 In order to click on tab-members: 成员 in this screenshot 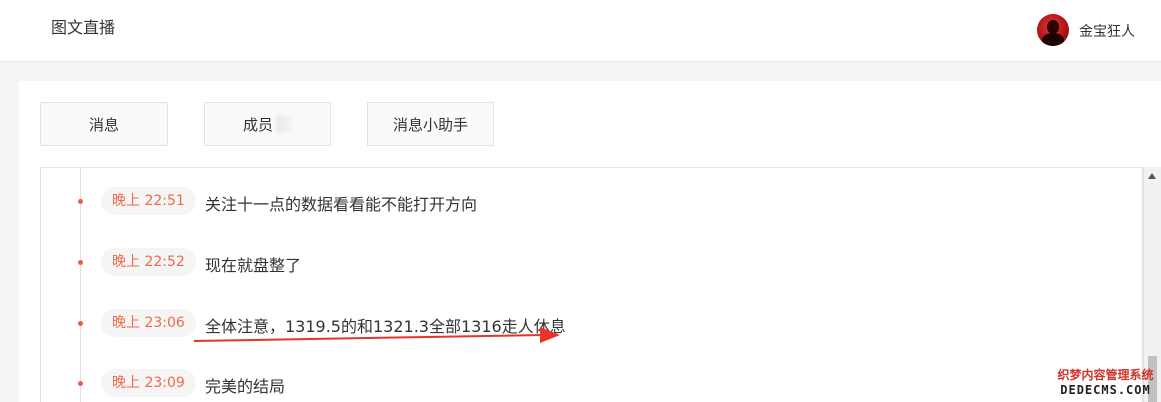, I will do `click(267, 124)`.